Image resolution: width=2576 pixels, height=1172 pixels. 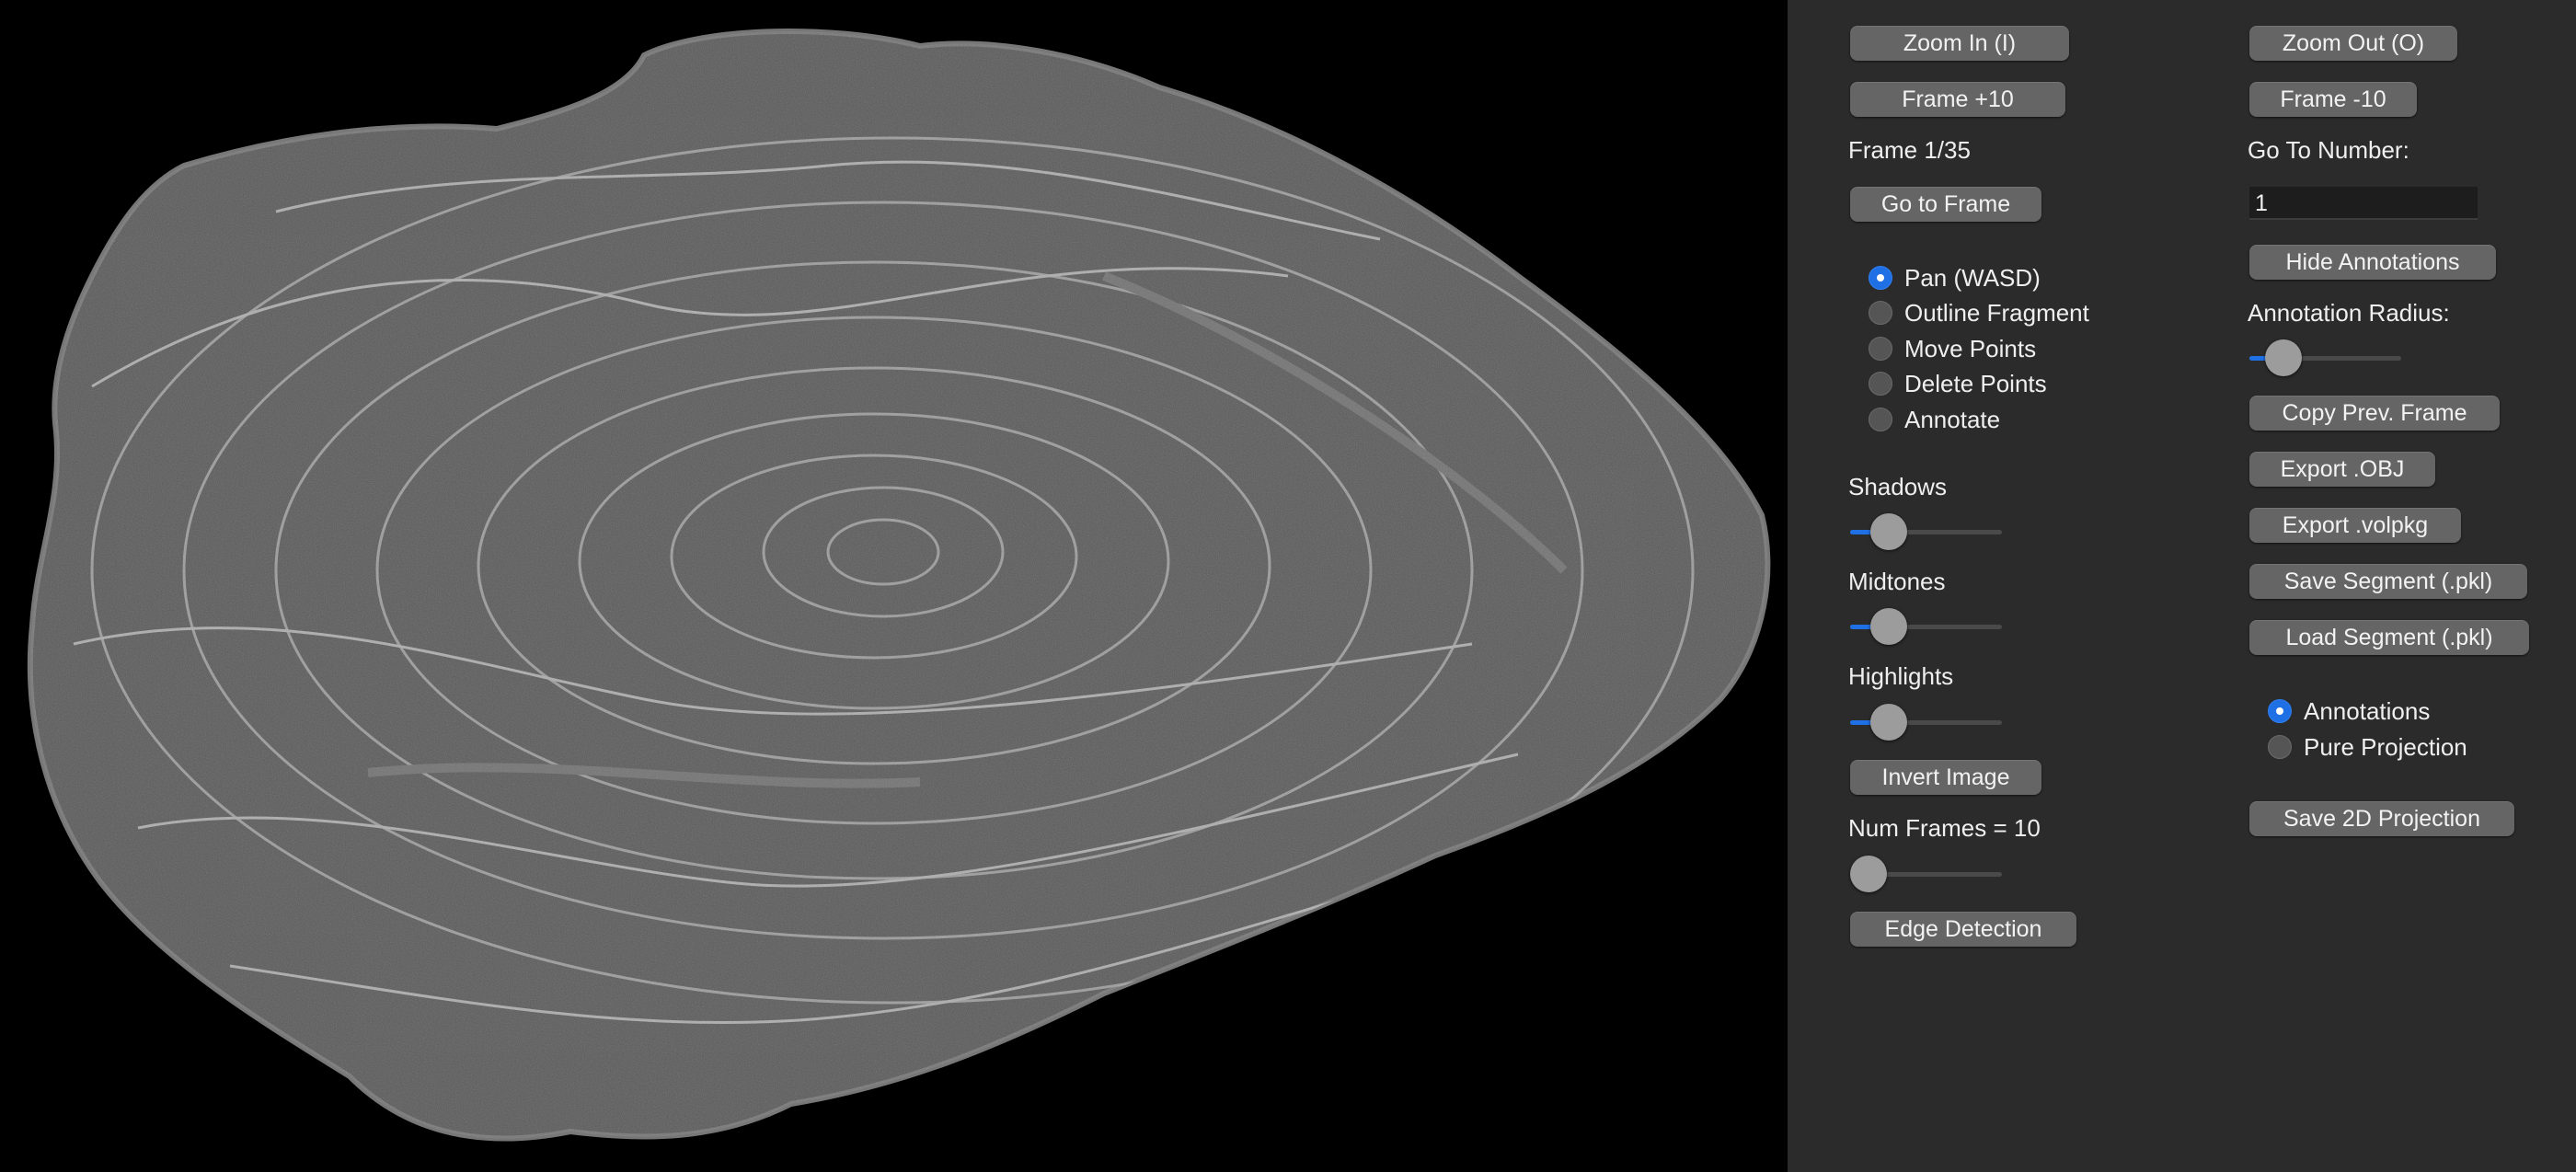 I want to click on mode-label: Delete Points, so click(x=1975, y=384).